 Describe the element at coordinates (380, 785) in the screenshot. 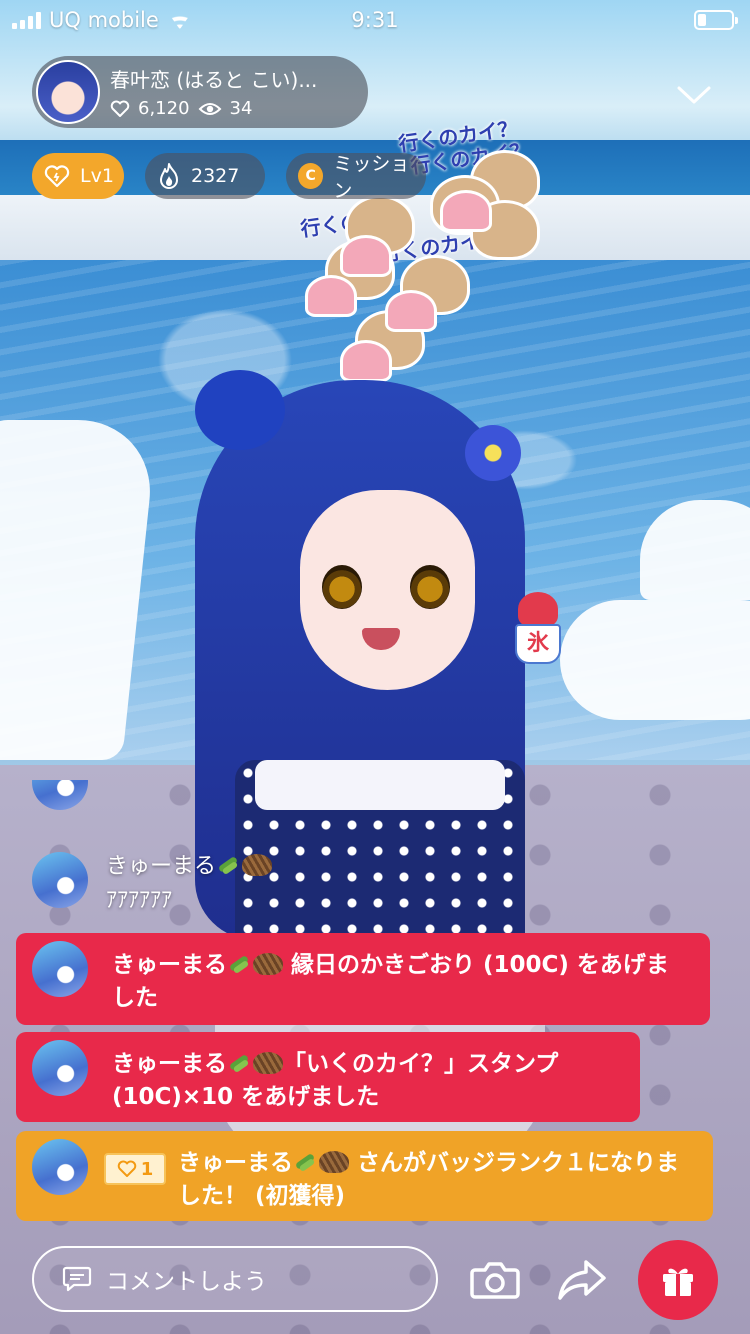

I see `avatar-dress-collar` at that location.